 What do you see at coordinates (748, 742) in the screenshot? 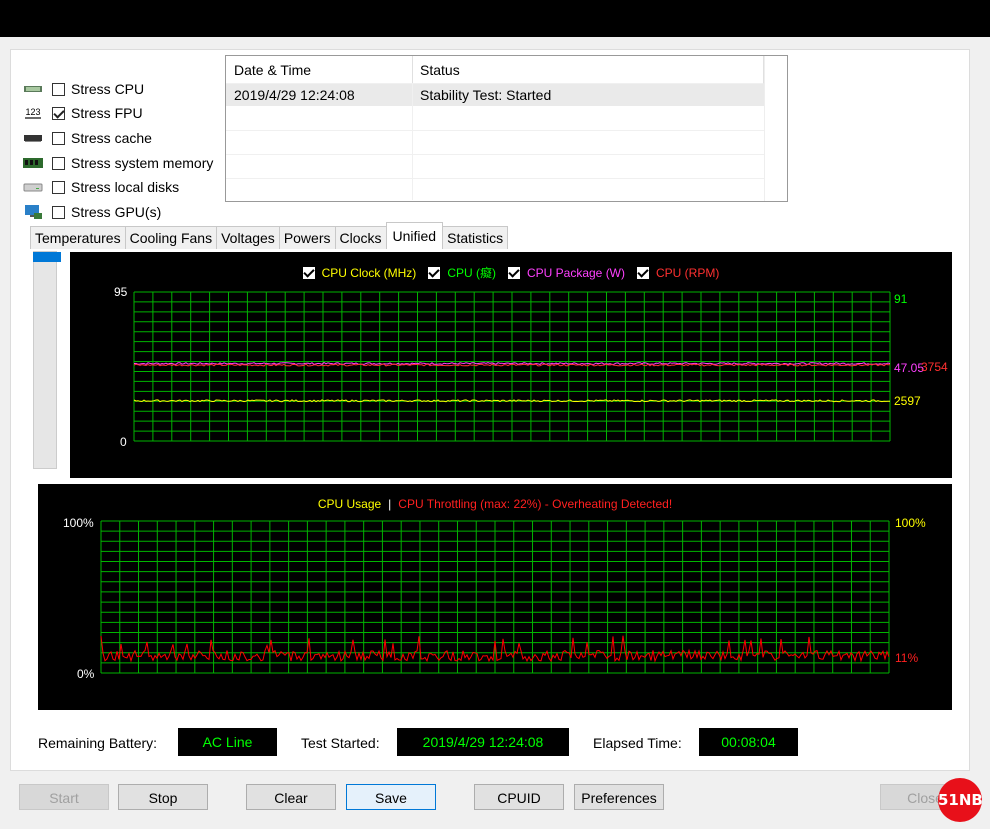
I see `elapsed-time-value: 00:08:04` at bounding box center [748, 742].